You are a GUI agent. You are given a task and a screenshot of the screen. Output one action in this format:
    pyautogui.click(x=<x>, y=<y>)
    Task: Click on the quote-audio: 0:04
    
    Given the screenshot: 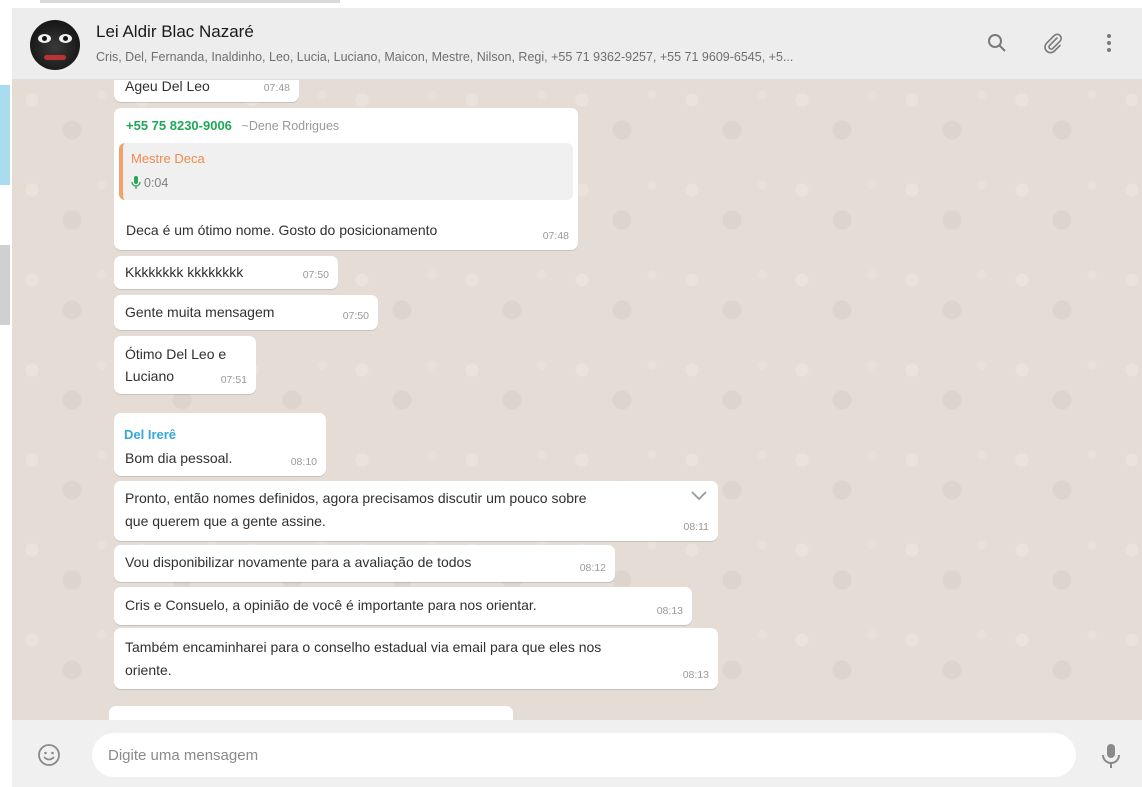 What is the action you would take?
    pyautogui.click(x=348, y=183)
    